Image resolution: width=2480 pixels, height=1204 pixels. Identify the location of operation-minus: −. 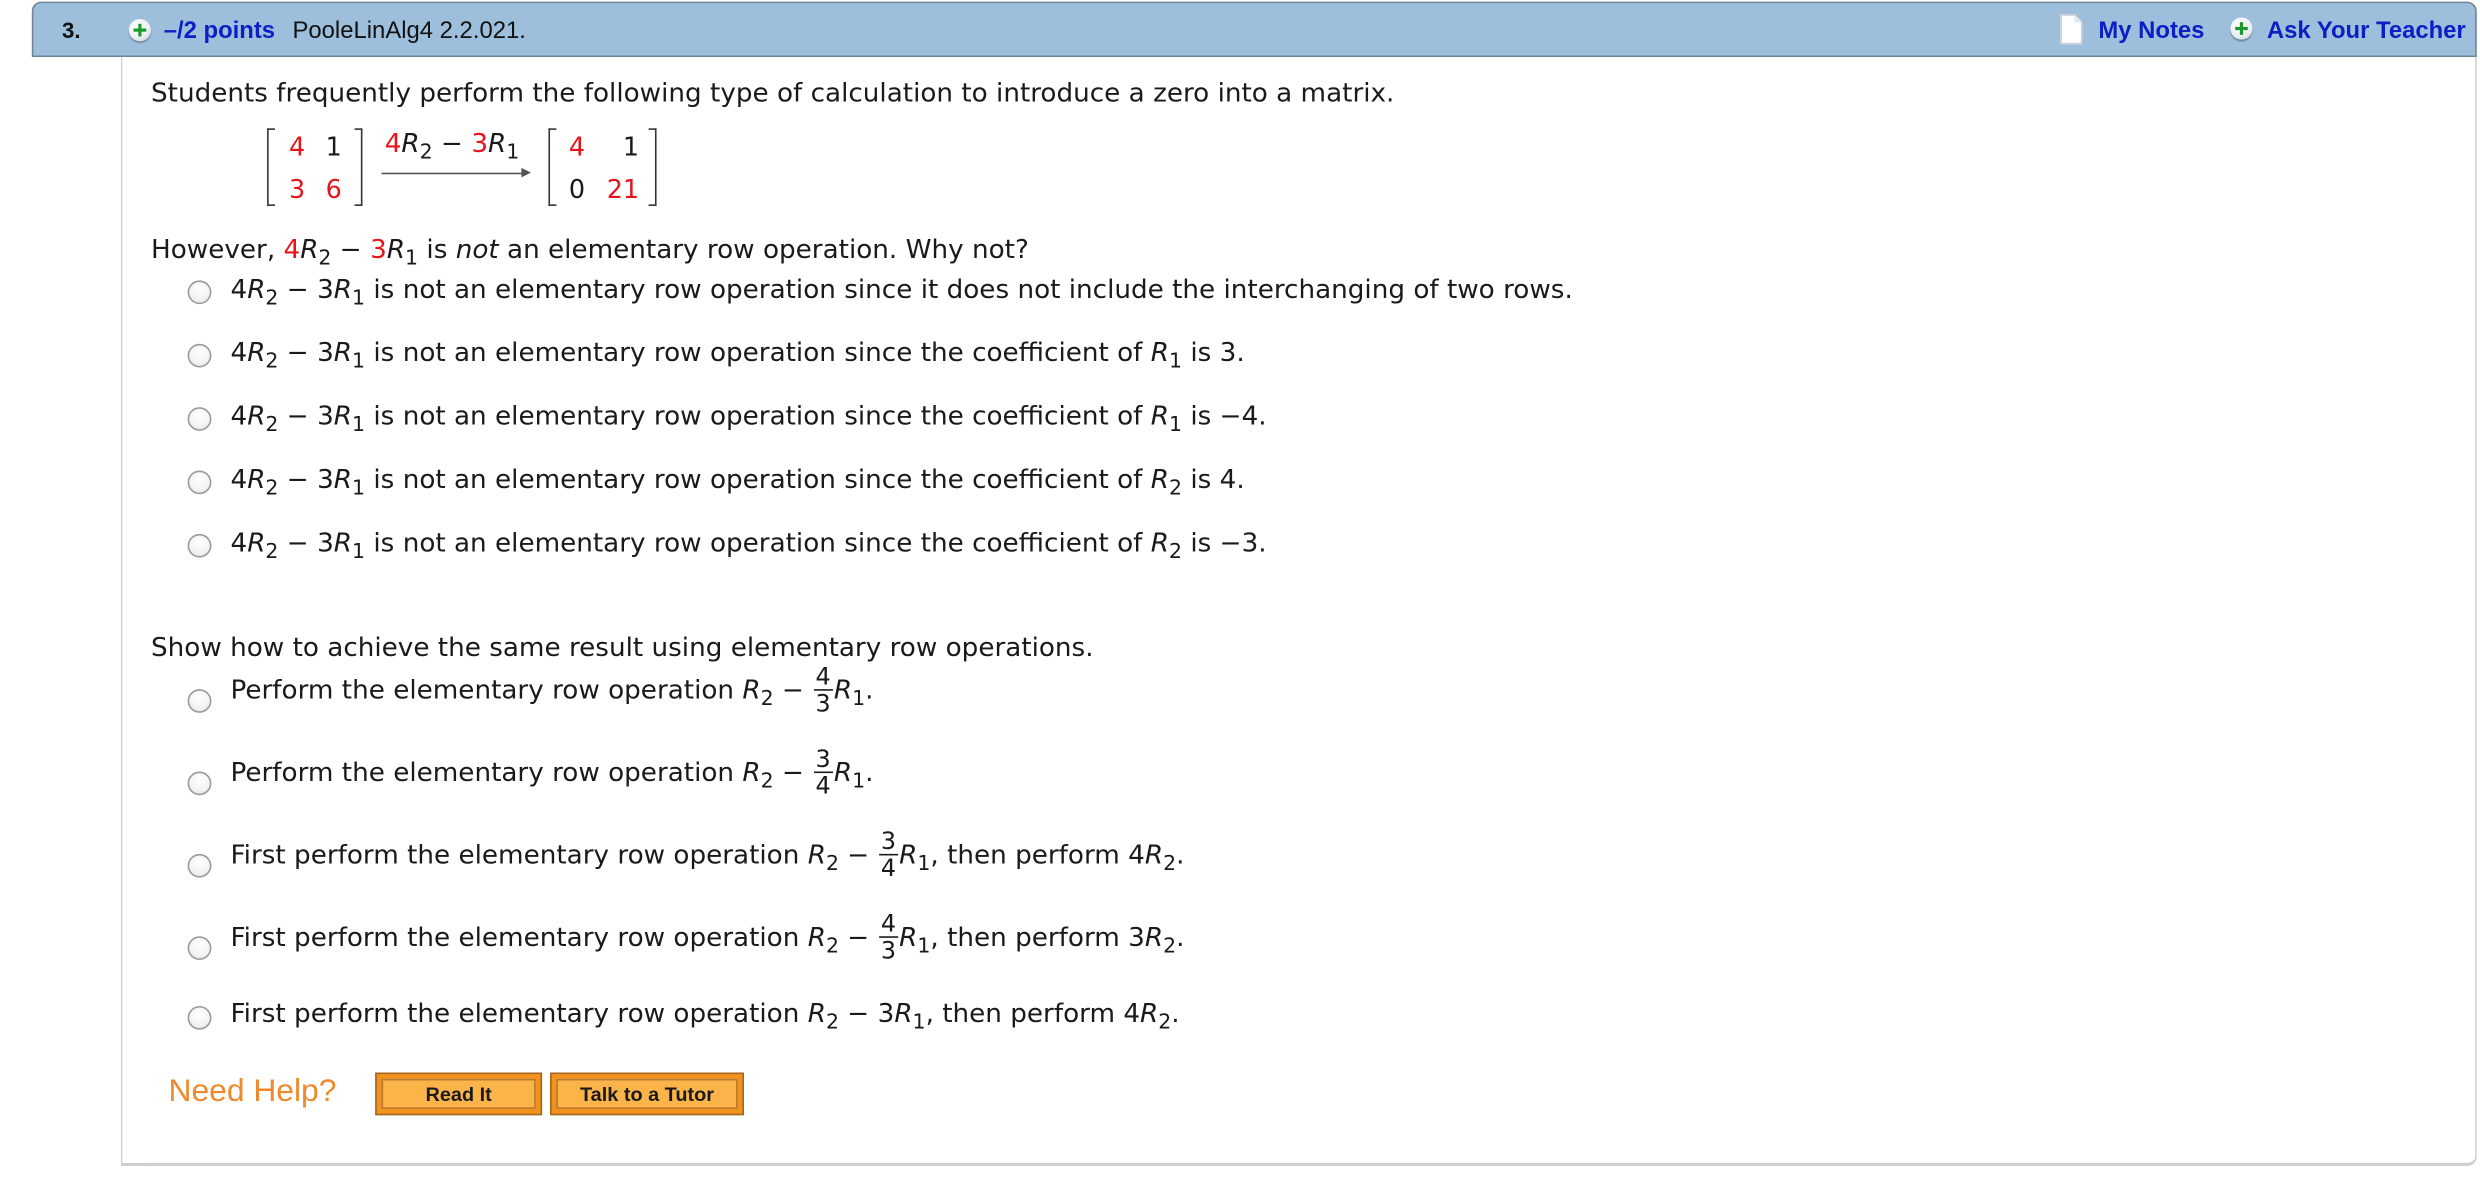
(452, 143).